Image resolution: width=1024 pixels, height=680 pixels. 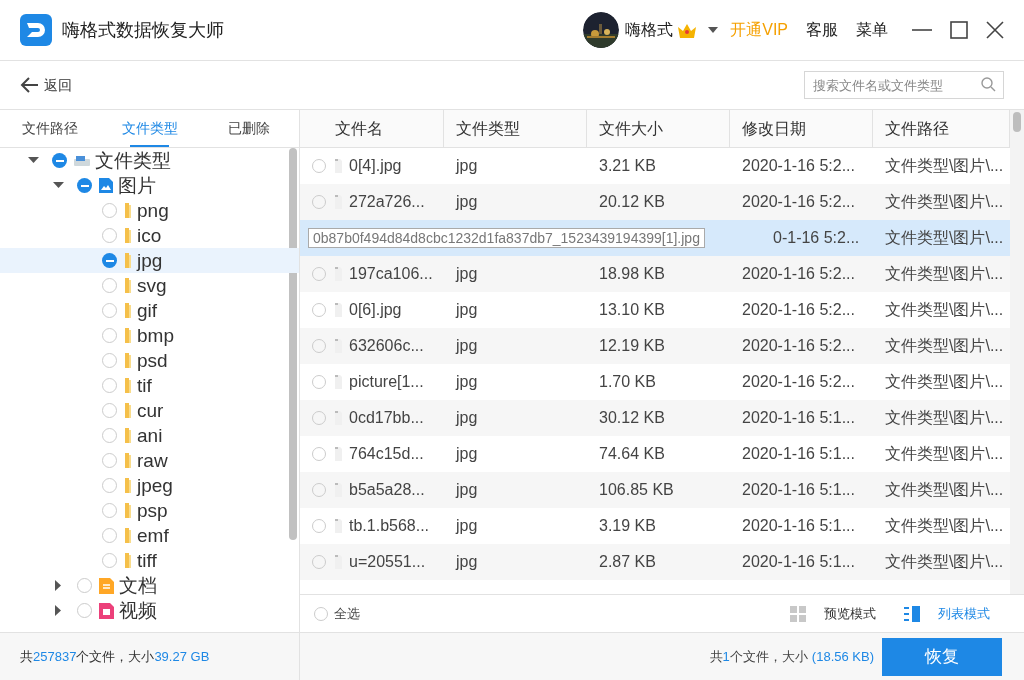 I want to click on column-header: 修改日期, so click(x=801, y=128).